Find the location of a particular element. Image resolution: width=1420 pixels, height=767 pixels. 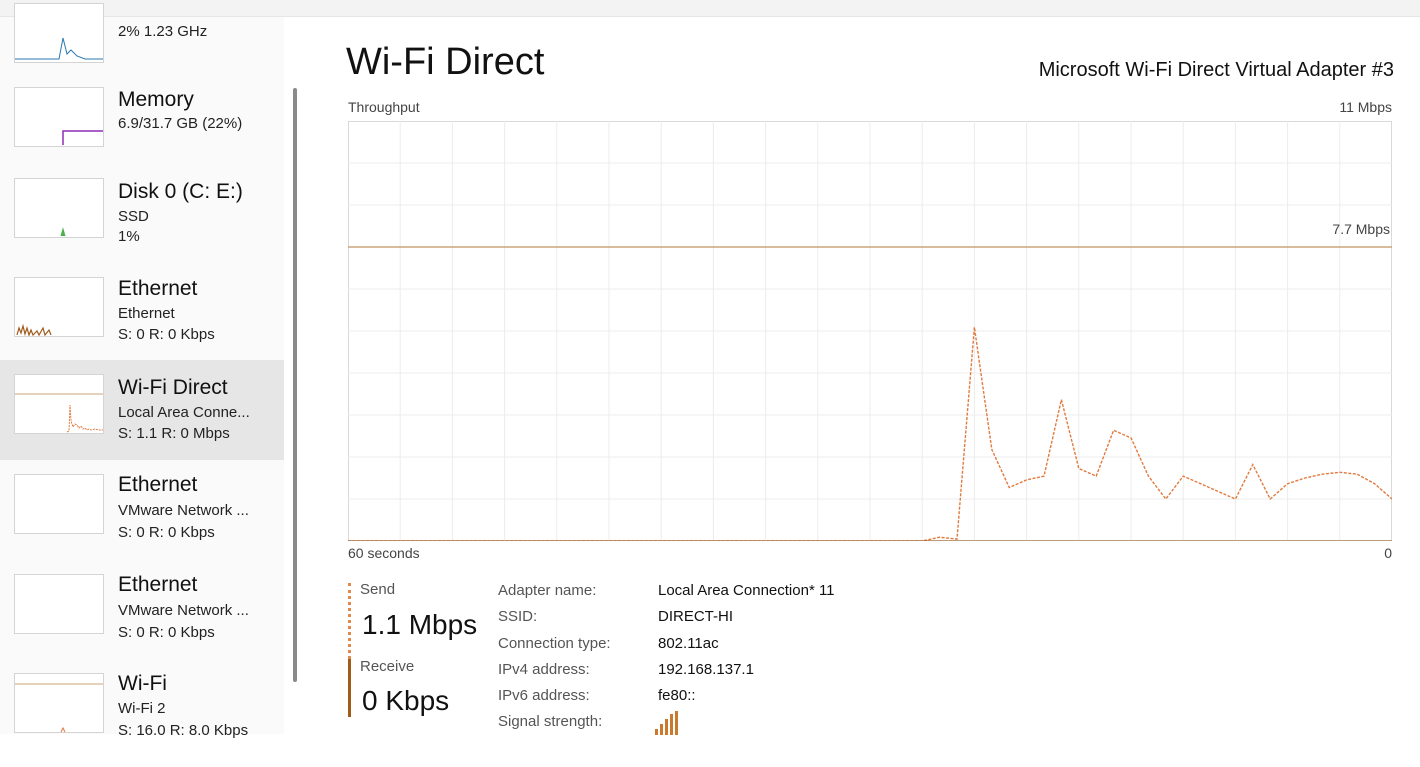

sidebar-item-wifi-title: Wi-Fi is located at coordinates (142, 683).